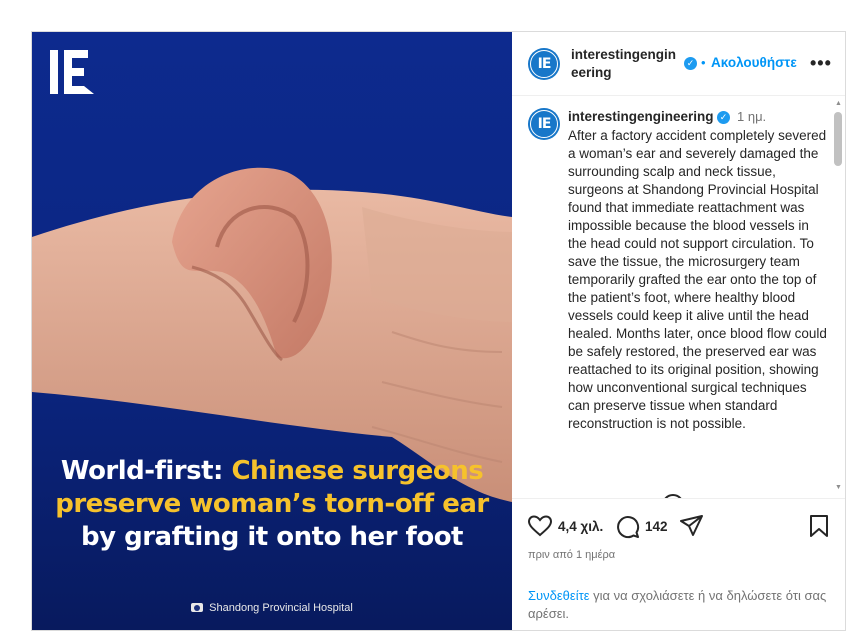  What do you see at coordinates (281, 608) in the screenshot?
I see `photo-credit-text: Shandong Provincial Hospital` at bounding box center [281, 608].